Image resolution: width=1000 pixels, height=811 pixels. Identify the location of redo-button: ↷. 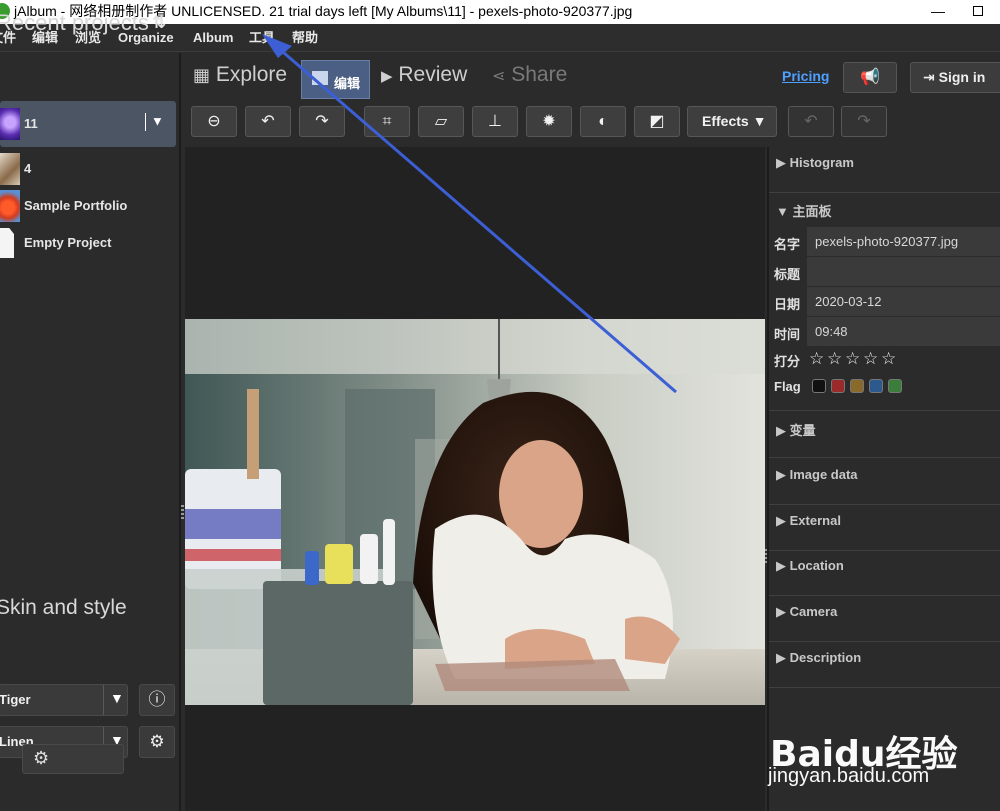
(864, 121).